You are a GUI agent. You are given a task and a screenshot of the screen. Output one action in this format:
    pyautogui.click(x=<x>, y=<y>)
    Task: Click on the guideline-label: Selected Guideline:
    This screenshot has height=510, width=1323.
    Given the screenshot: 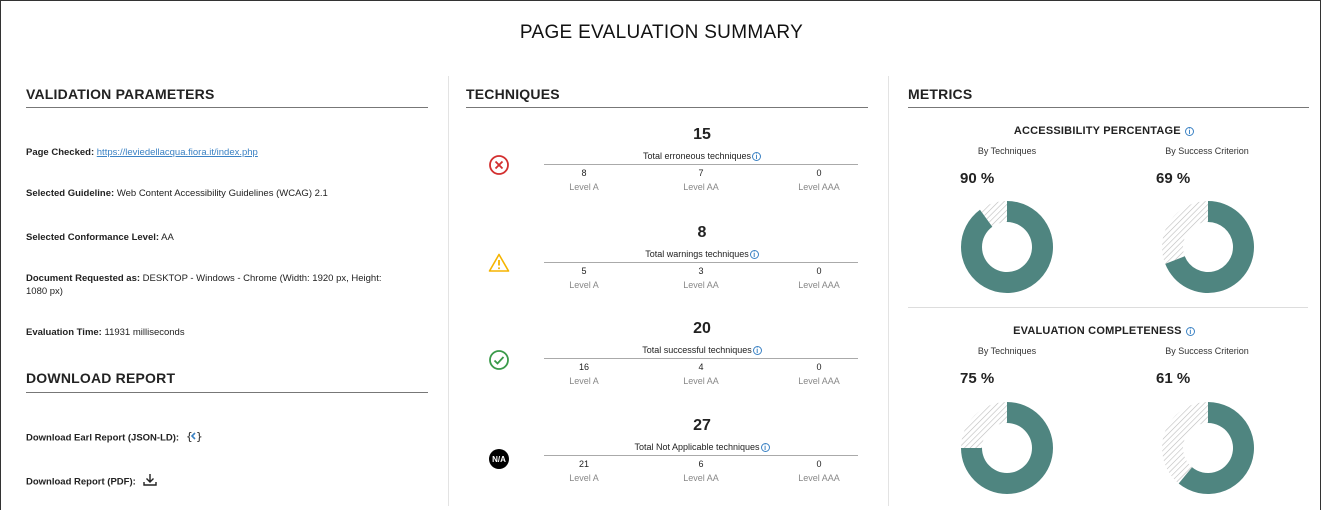 What is the action you would take?
    pyautogui.click(x=70, y=193)
    